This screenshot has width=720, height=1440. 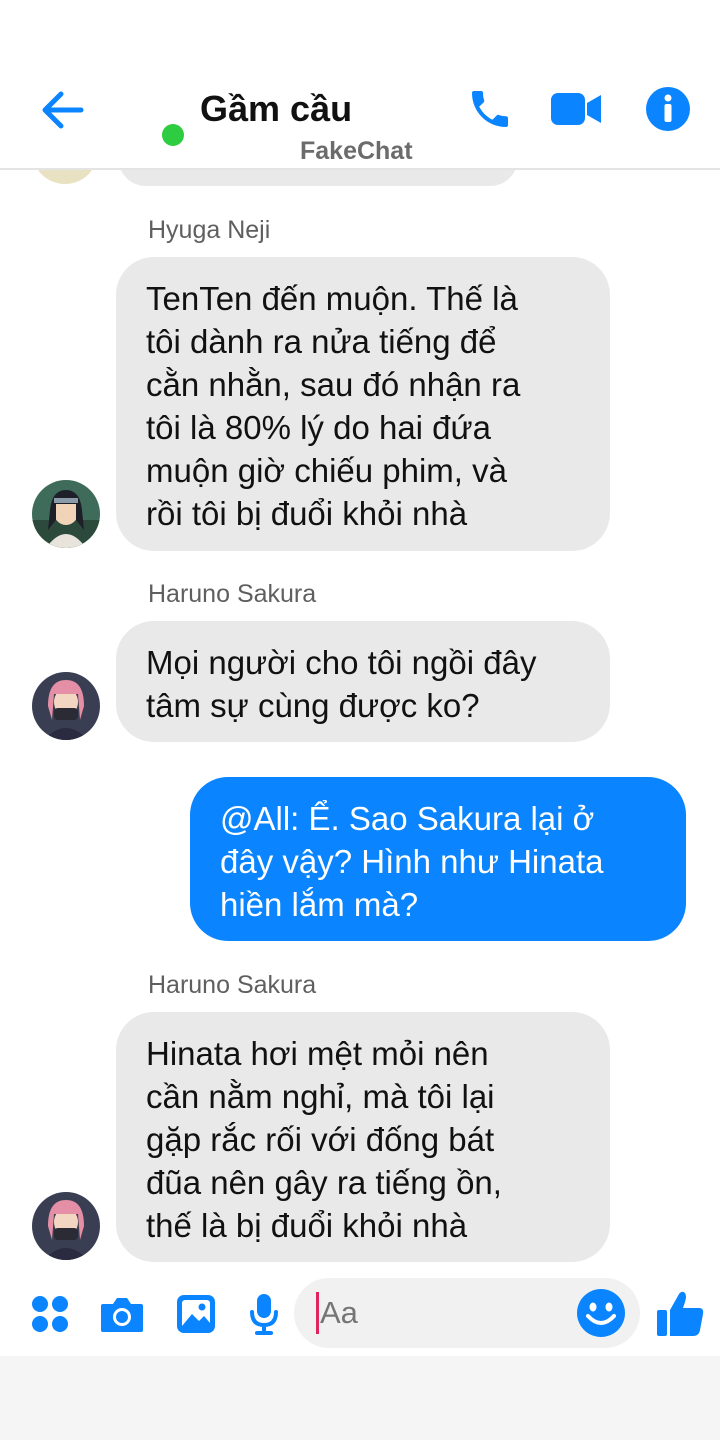 I want to click on message-line: TenTen đến muộn. Thế là, so click(x=332, y=298).